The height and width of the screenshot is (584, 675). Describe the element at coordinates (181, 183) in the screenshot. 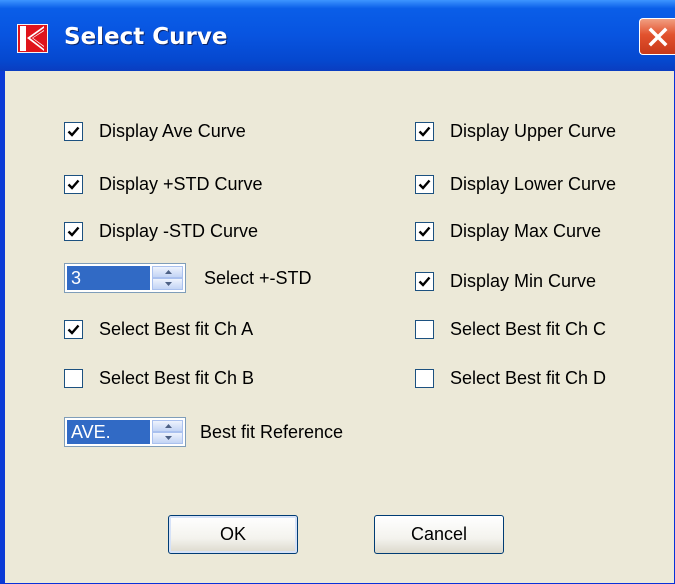

I see `checkbox-label: Display +STD Curve` at that location.